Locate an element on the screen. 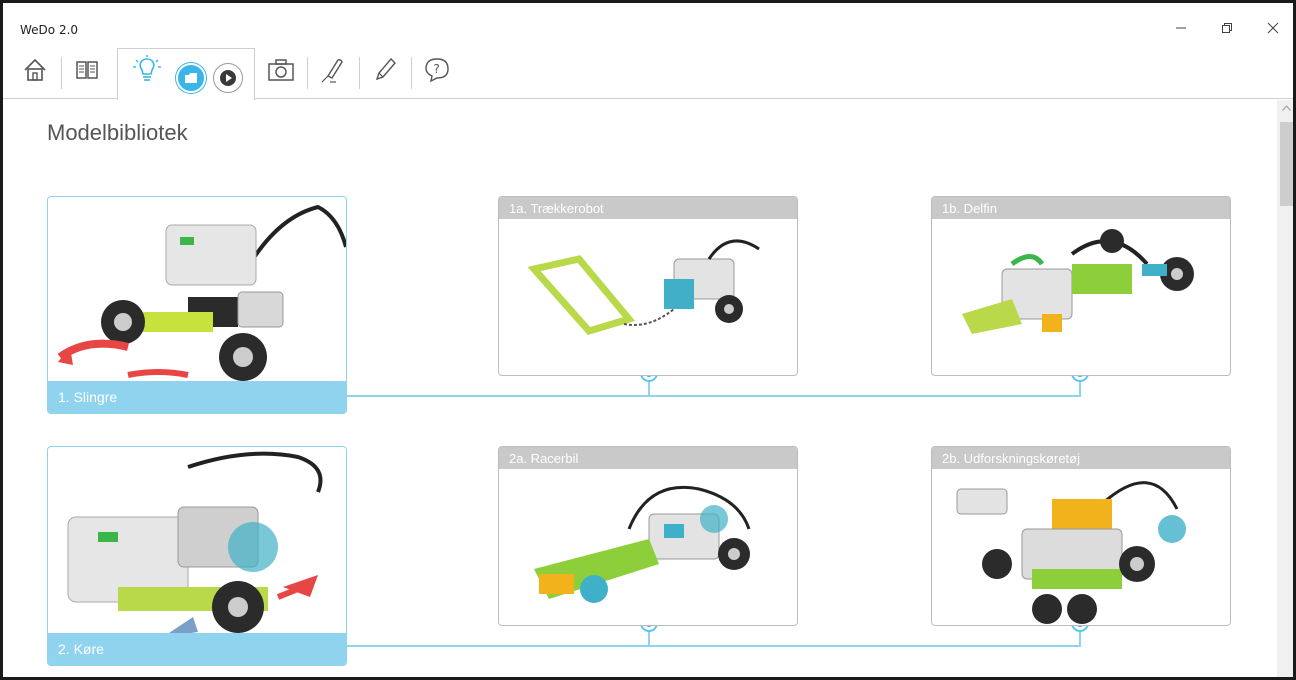 The width and height of the screenshot is (1296, 680). model-card-1-slingre: 1. Slingre is located at coordinates (197, 305).